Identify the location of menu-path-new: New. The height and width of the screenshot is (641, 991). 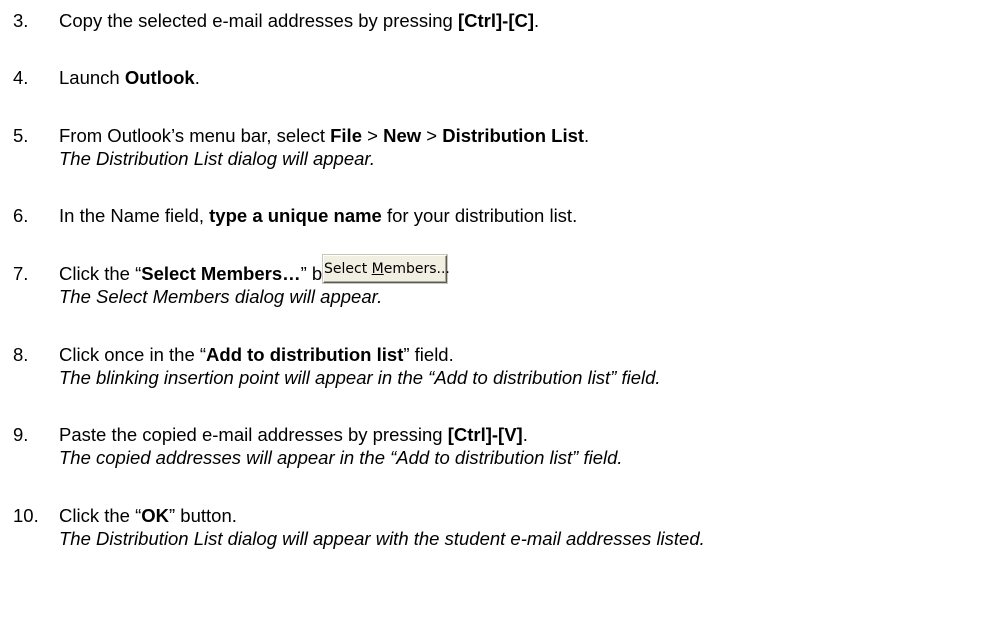
(402, 135).